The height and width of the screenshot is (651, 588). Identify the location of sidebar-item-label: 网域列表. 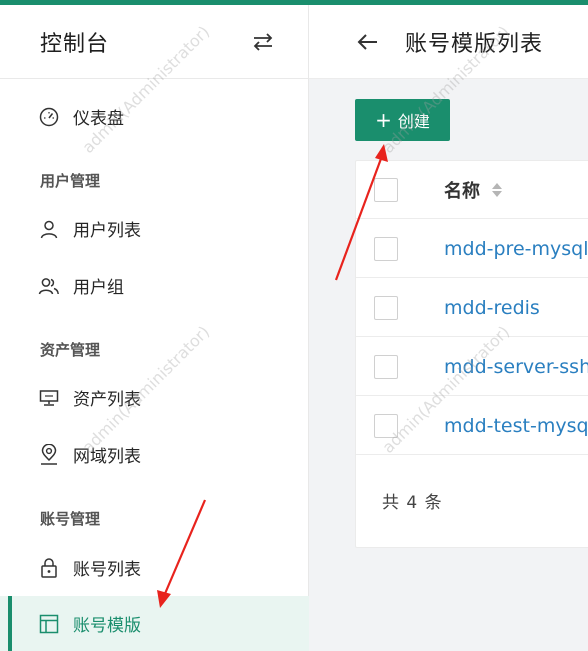
(107, 457).